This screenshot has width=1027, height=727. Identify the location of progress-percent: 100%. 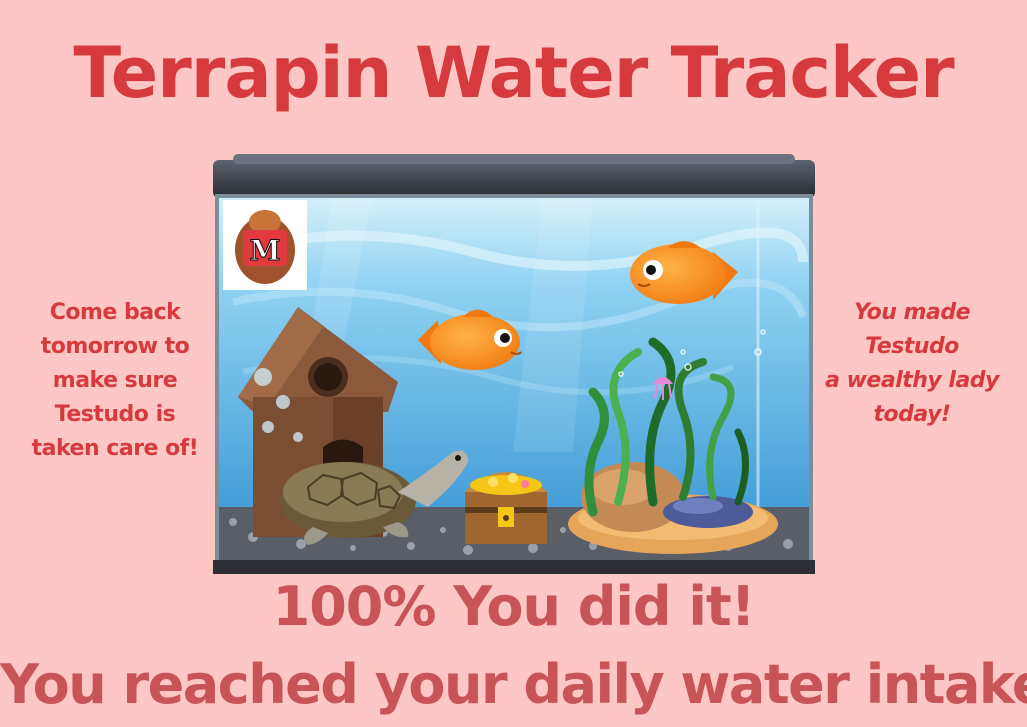
(354, 606).